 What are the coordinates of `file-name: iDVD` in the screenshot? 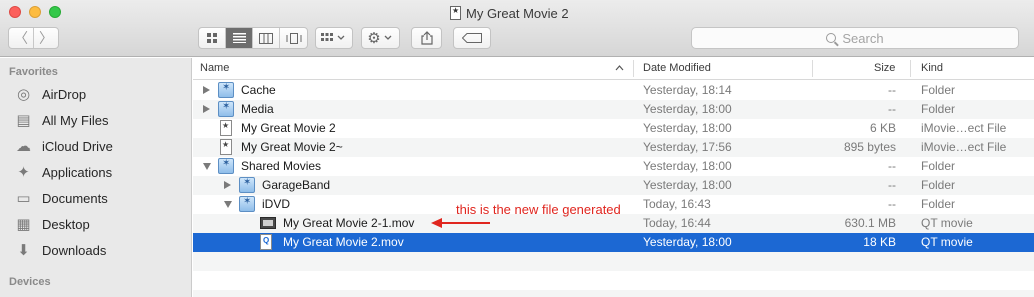 It's located at (276, 204).